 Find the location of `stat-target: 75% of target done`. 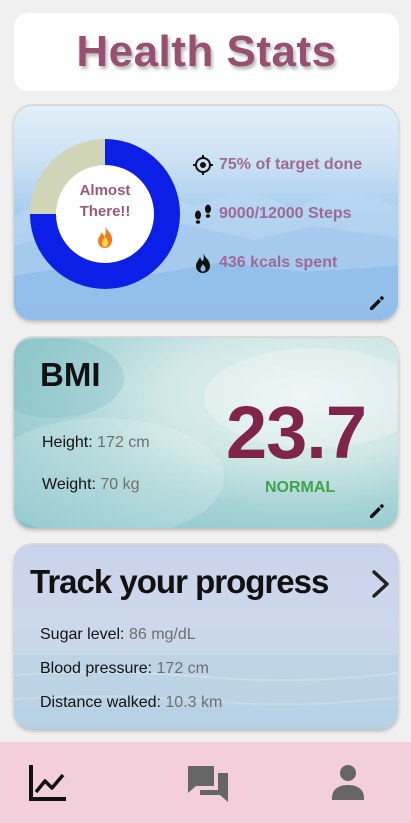

stat-target: 75% of target done is located at coordinates (277, 165).